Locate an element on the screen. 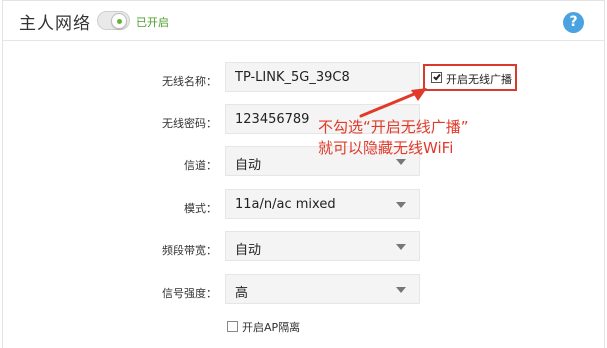  annotation-line-1: 不勾选“开启无线广播” is located at coordinates (393, 127).